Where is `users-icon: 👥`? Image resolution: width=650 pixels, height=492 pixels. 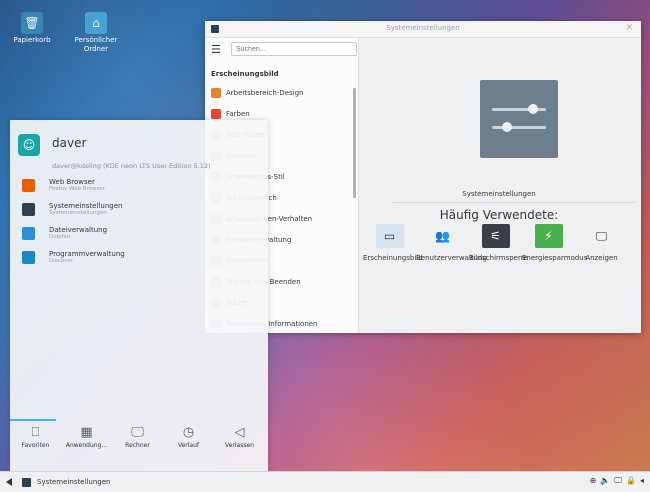
users-icon: 👥 is located at coordinates (442, 236).